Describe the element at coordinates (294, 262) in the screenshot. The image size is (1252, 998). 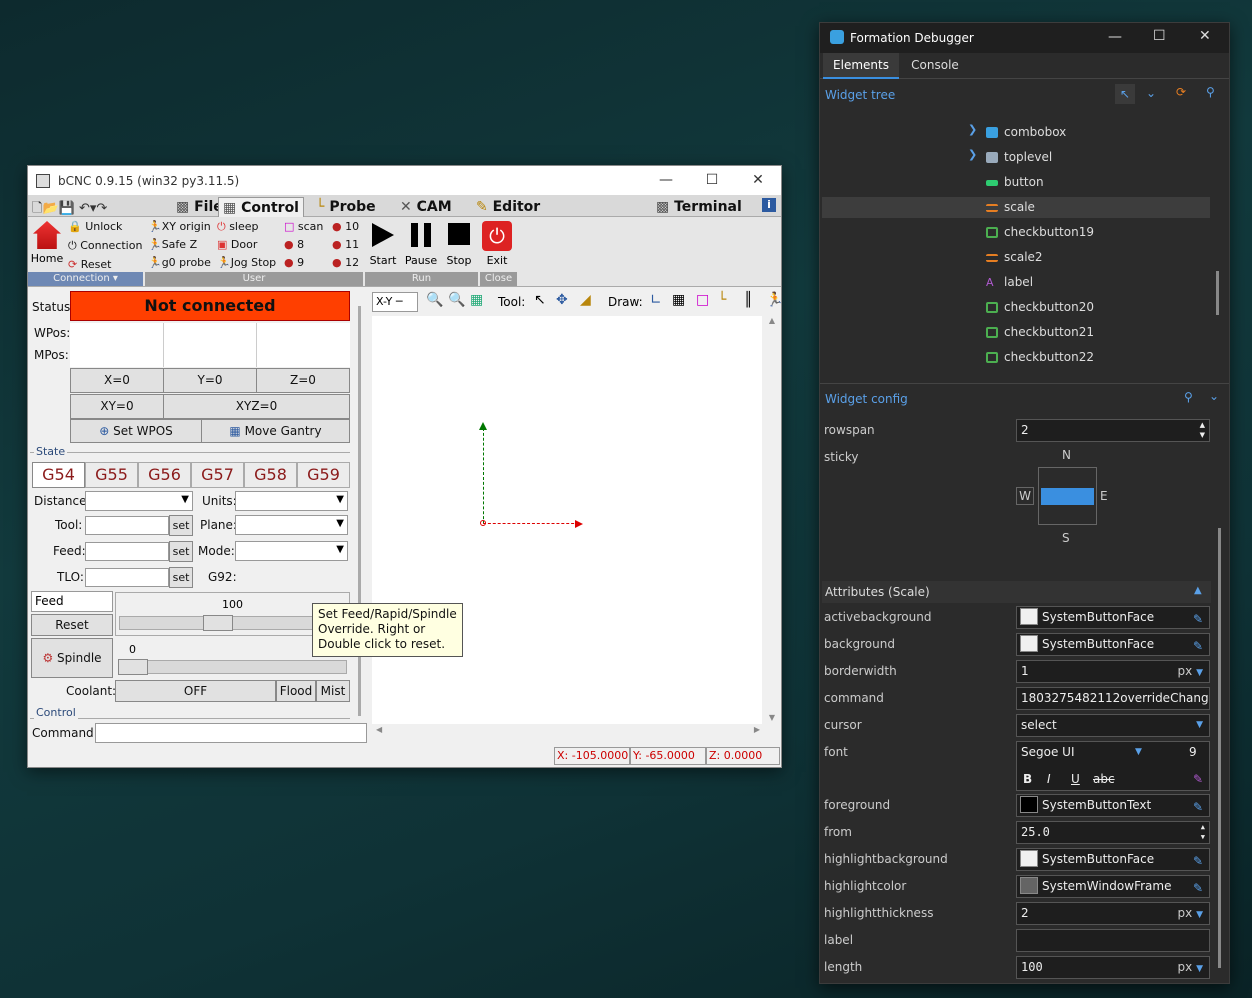
I see `user-button-9: ● 9` at that location.